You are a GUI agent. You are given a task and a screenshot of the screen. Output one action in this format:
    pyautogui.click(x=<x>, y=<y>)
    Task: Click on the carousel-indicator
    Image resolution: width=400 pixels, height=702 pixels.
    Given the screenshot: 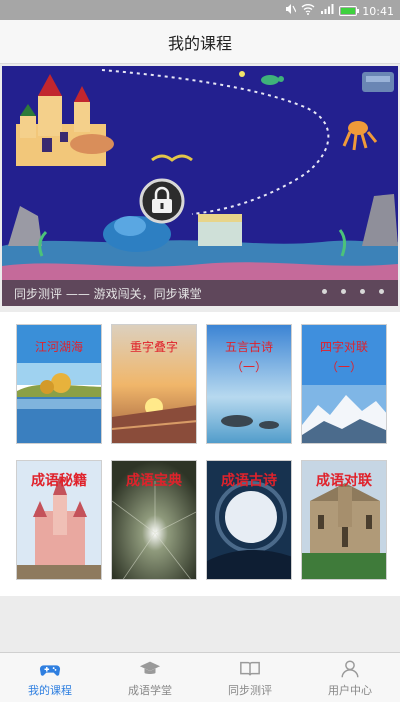 What is the action you would take?
    pyautogui.click(x=353, y=291)
    